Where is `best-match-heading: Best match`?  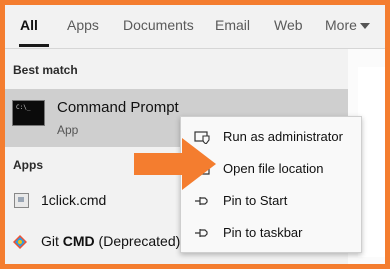
best-match-heading: Best match is located at coordinates (45, 70).